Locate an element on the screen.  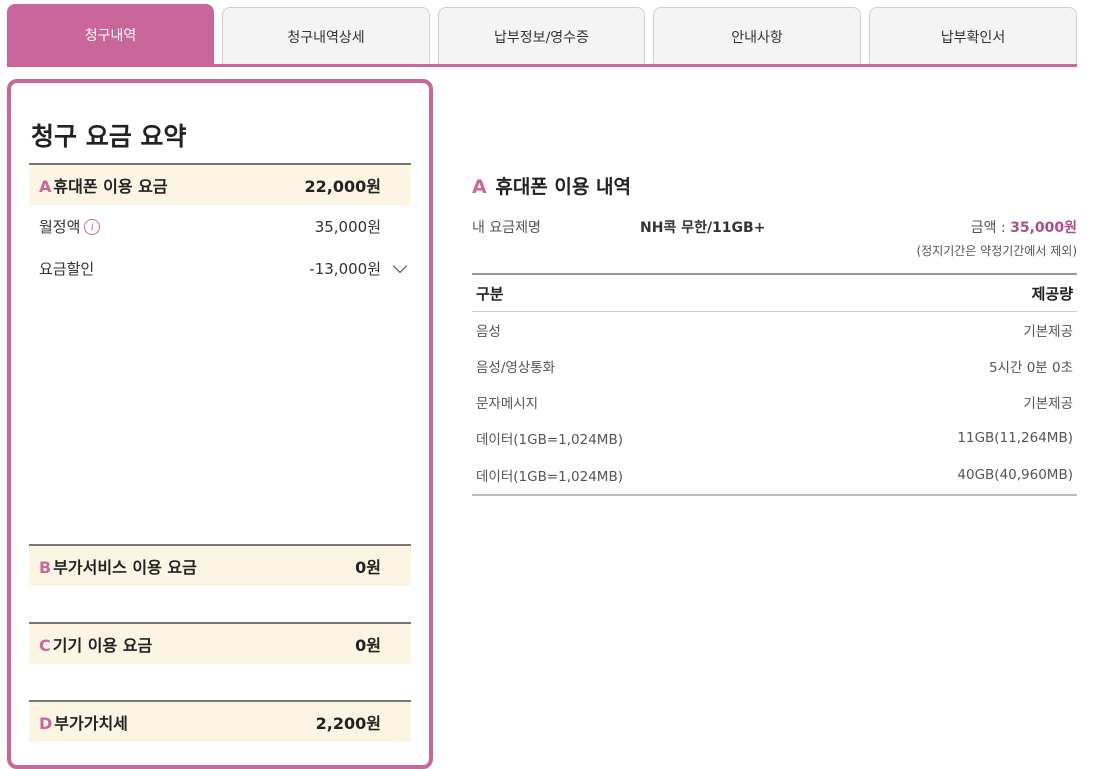
section-d-header: D 부가가치세 2,200원 is located at coordinates (220, 721).